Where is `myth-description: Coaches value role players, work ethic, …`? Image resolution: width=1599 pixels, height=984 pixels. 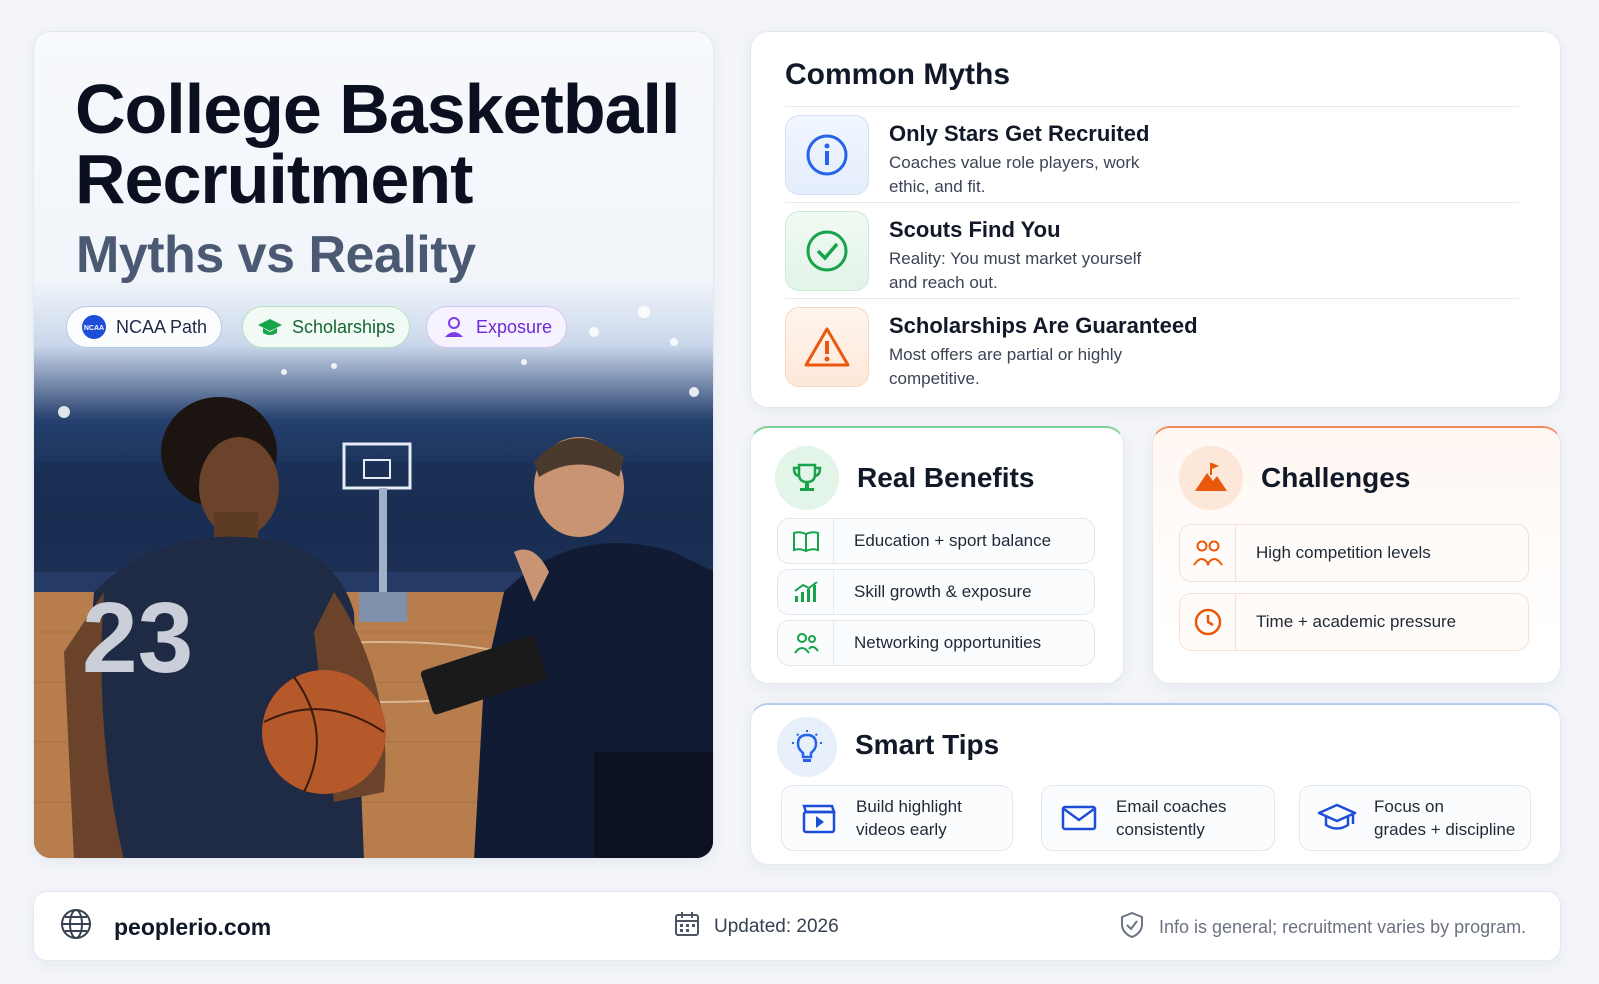
myth-description: Coaches value role players, work ethic, … is located at coordinates (1014, 174).